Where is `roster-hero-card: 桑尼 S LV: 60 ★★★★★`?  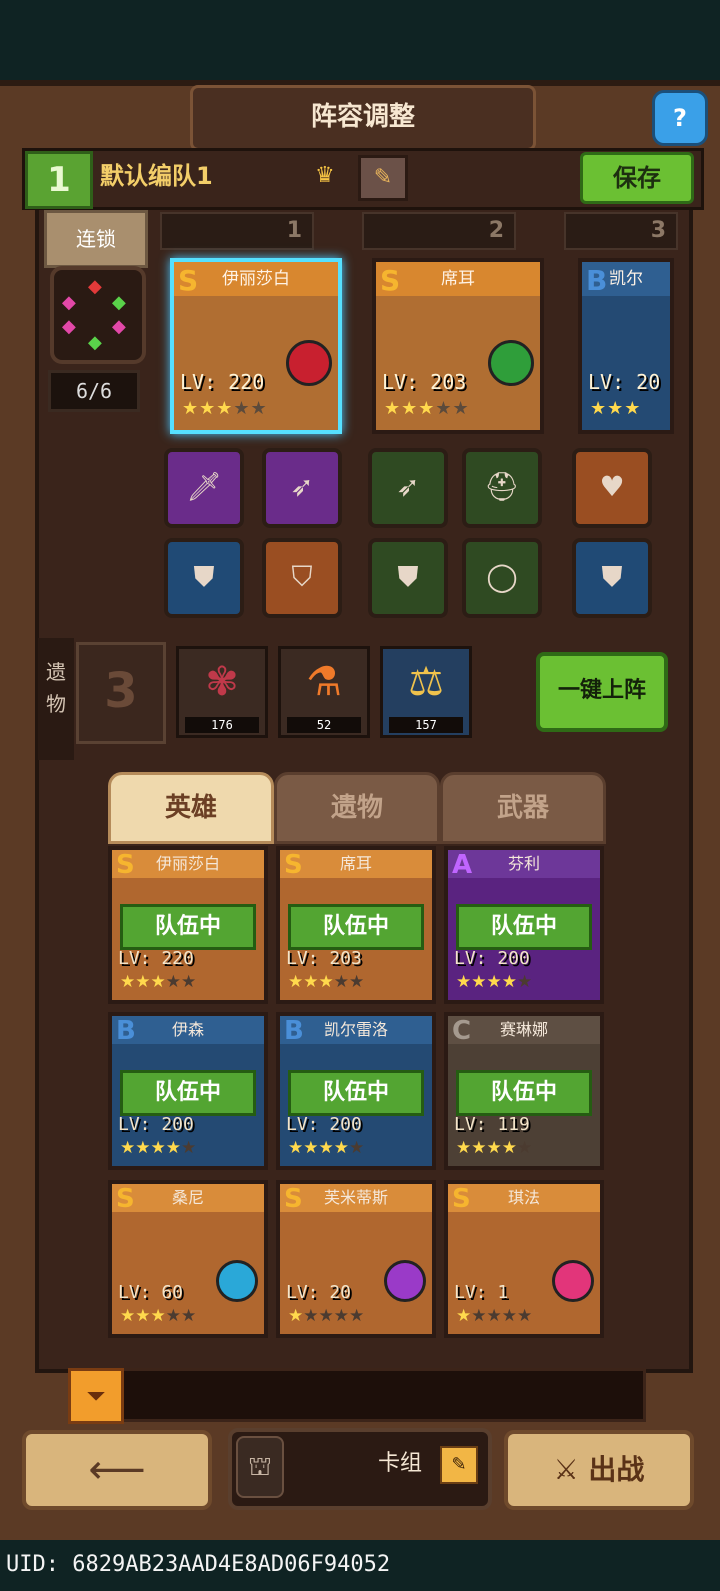 roster-hero-card: 桑尼 S LV: 60 ★★★★★ is located at coordinates (188, 1259).